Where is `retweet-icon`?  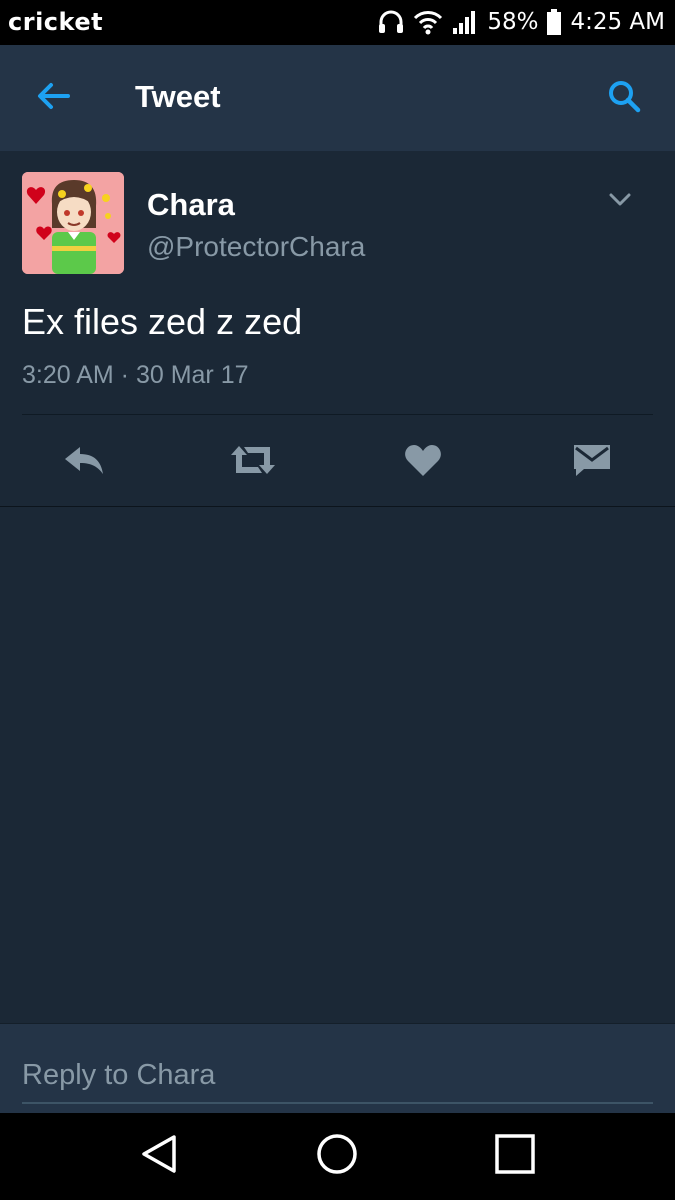
retweet-icon is located at coordinates (253, 462).